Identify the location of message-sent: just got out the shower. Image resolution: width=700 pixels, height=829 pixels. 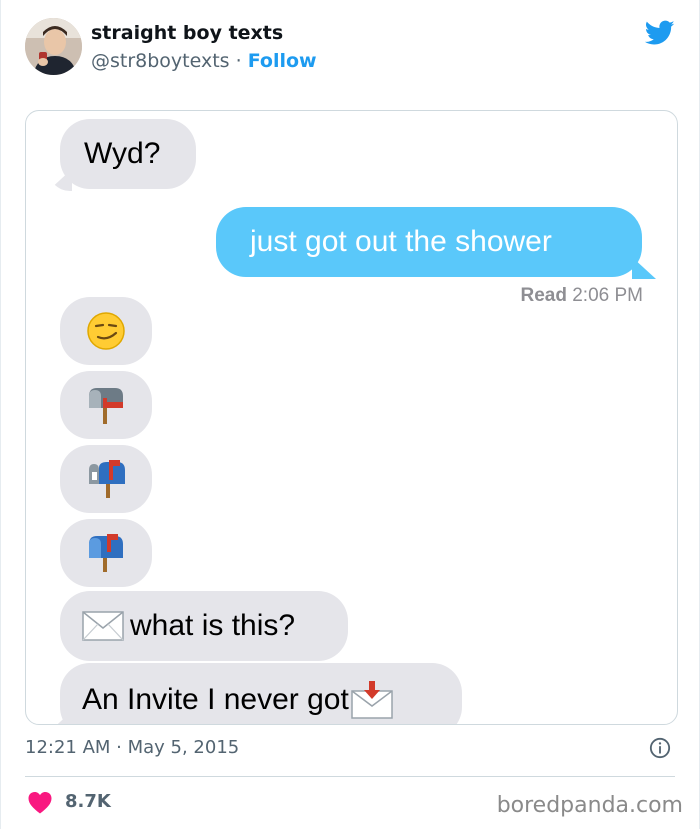
(429, 242).